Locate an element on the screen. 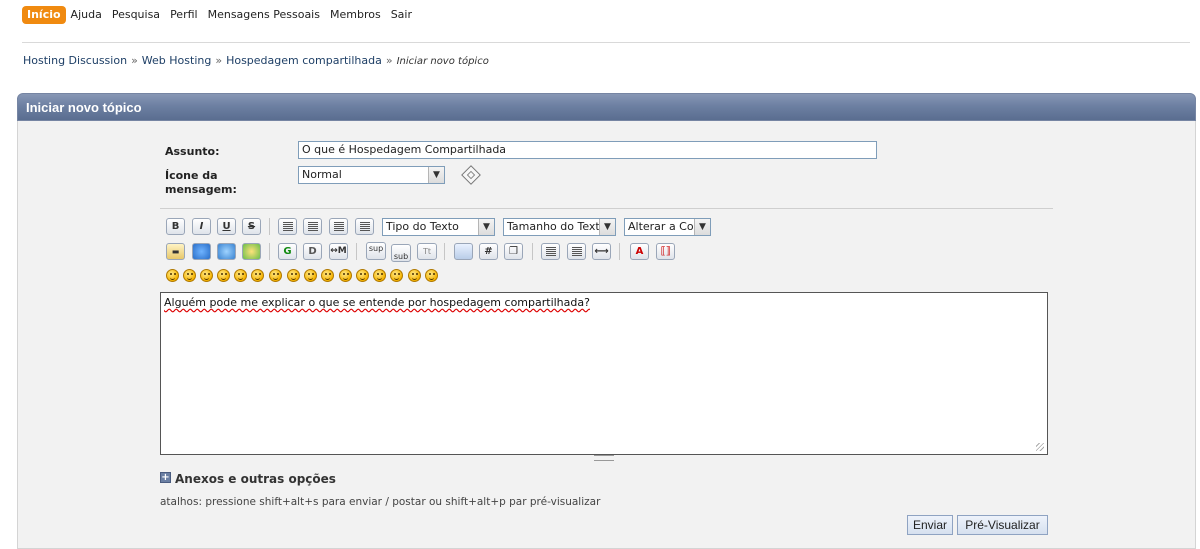  drag-resize-handle is located at coordinates (604, 458).